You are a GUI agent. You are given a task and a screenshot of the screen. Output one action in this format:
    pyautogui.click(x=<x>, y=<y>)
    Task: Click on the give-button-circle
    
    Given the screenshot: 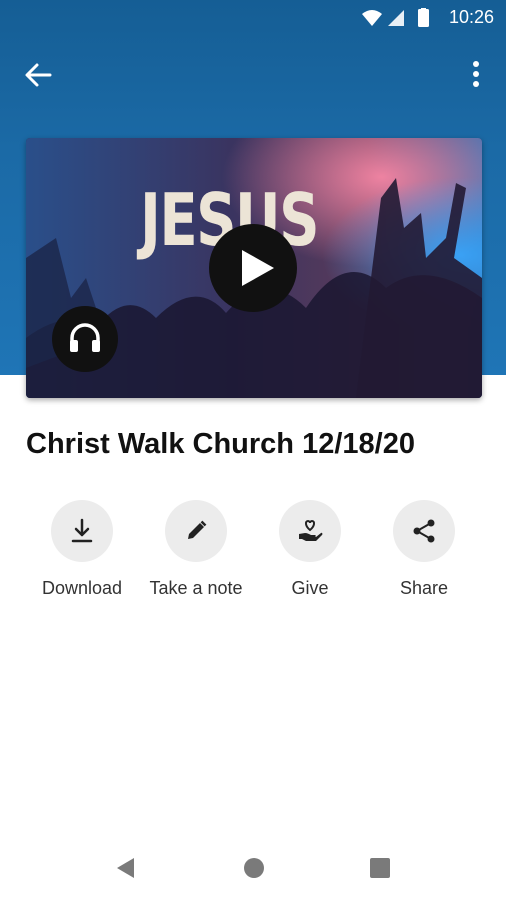 What is the action you would take?
    pyautogui.click(x=310, y=531)
    